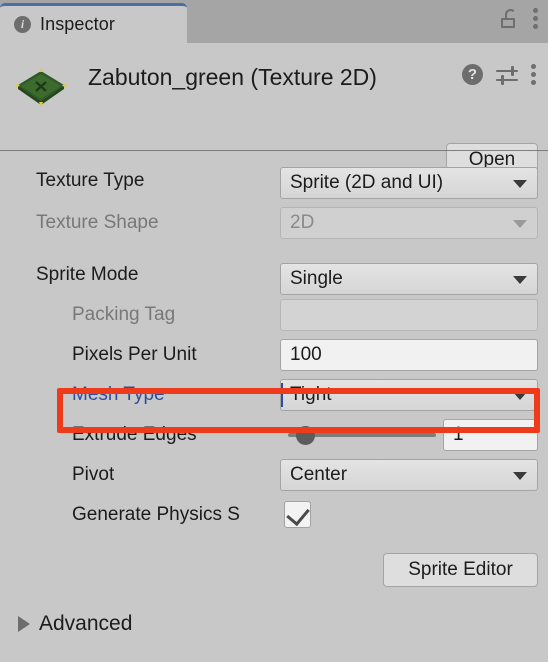  Describe the element at coordinates (134, 434) in the screenshot. I see `extrude-edges-label: Extrude Edges` at that location.